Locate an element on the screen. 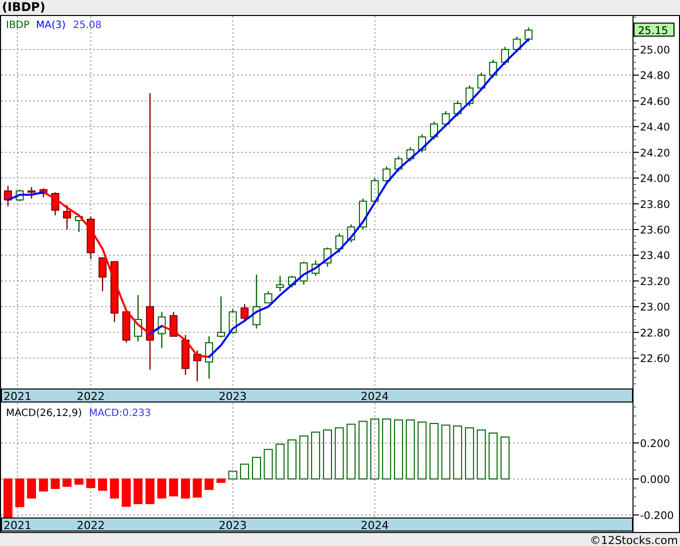  tick-label: 23.20 is located at coordinates (655, 282).